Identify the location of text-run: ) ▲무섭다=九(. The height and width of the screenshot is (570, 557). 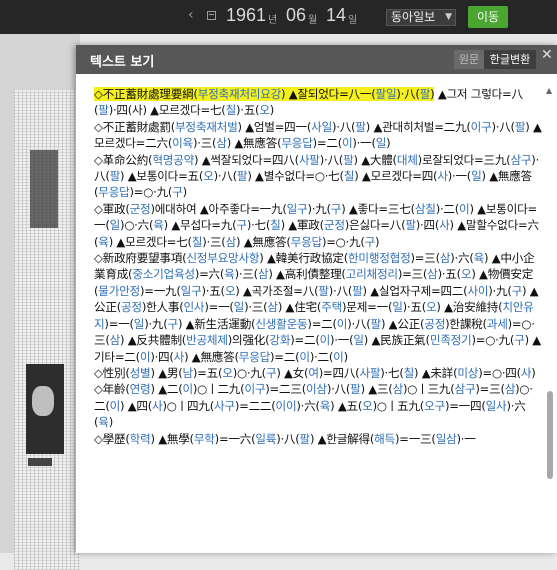
(200, 225).